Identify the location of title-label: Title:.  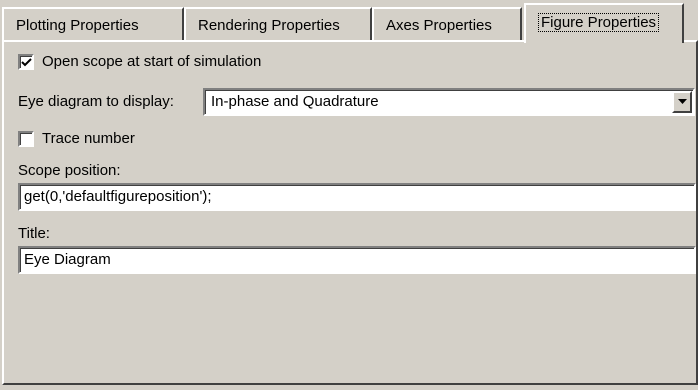
(34, 233).